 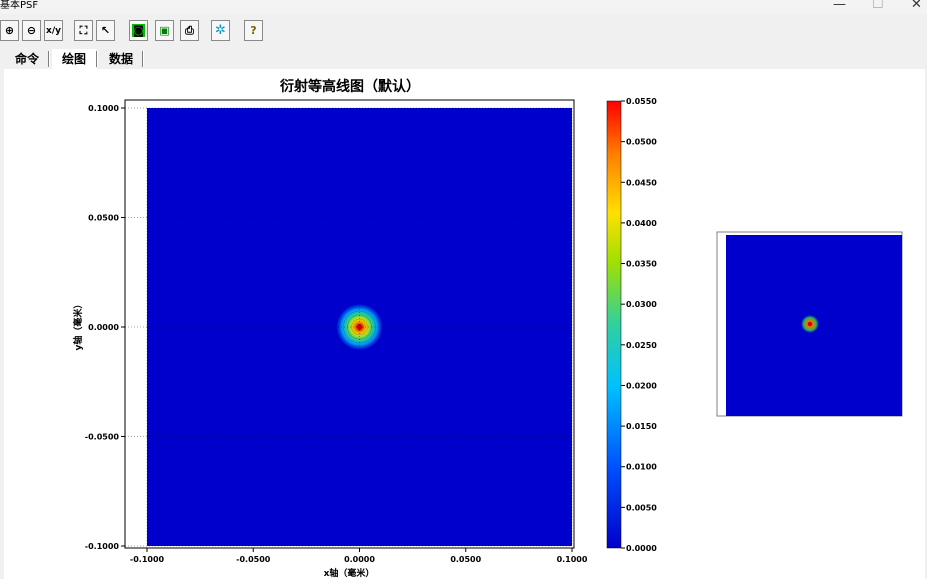 What do you see at coordinates (641, 264) in the screenshot?
I see `colorbar-tick-label: 0.0350` at bounding box center [641, 264].